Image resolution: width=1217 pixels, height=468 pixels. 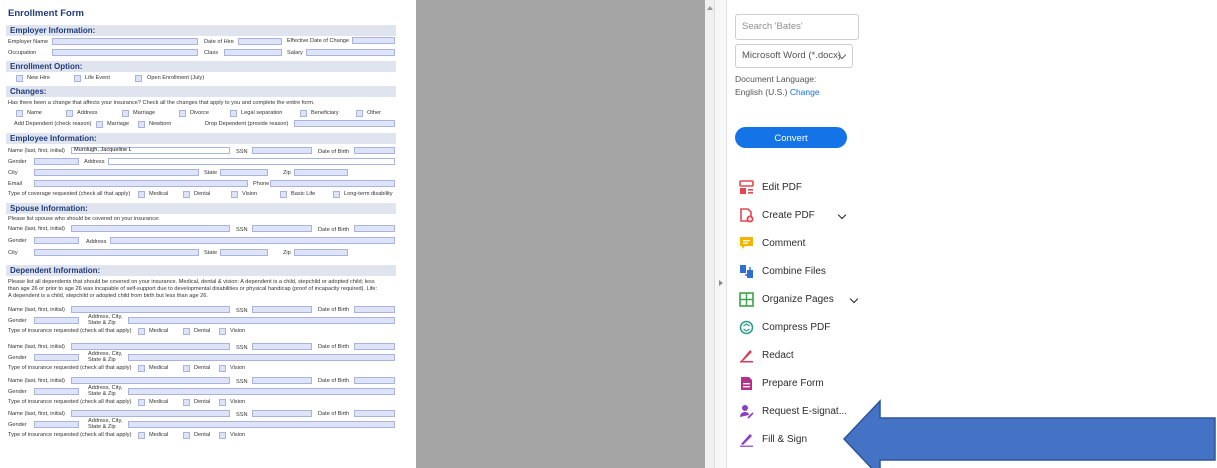 What do you see at coordinates (710, 8) in the screenshot?
I see `scroll-up-icon` at bounding box center [710, 8].